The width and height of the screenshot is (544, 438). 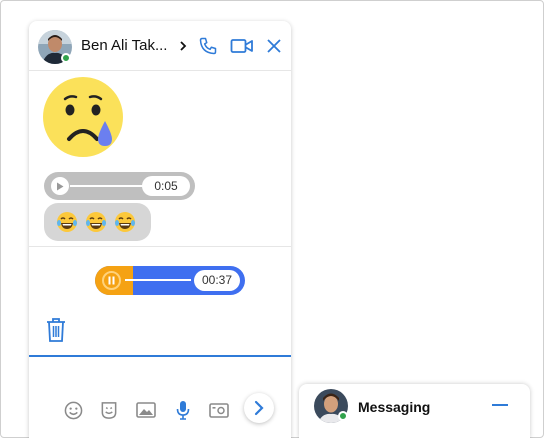 I want to click on image-button, so click(x=146, y=410).